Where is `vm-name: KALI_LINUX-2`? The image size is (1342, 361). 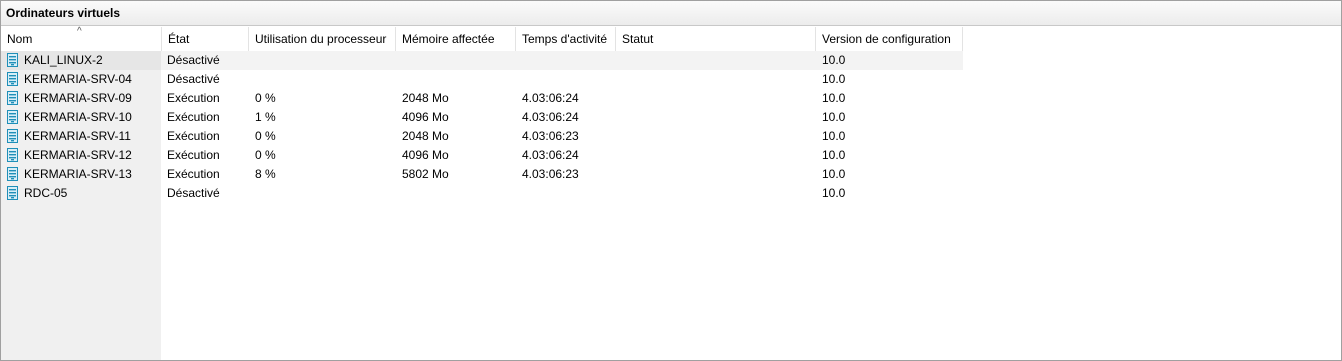
vm-name: KALI_LINUX-2 is located at coordinates (63, 60).